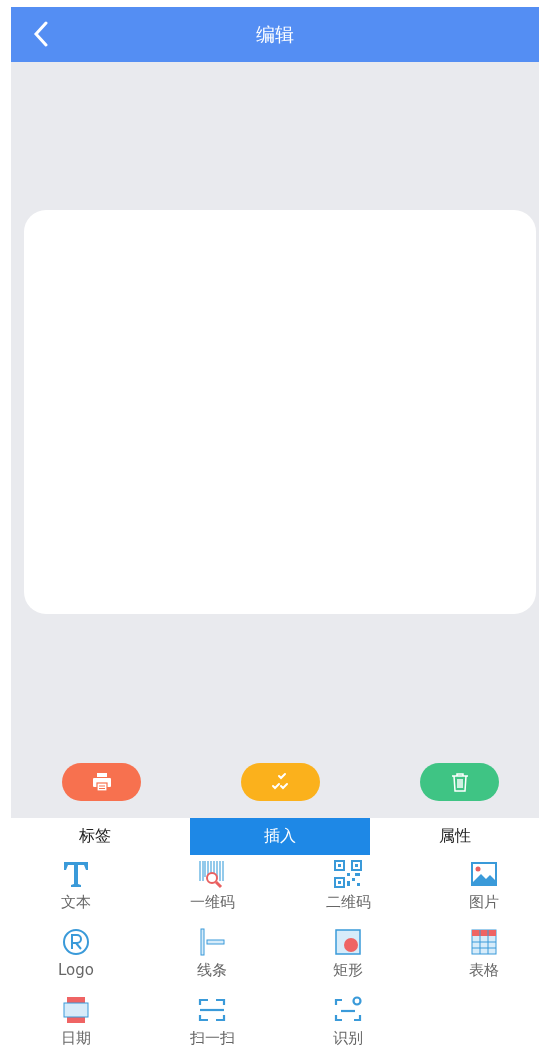  I want to click on check-button, so click(280, 782).